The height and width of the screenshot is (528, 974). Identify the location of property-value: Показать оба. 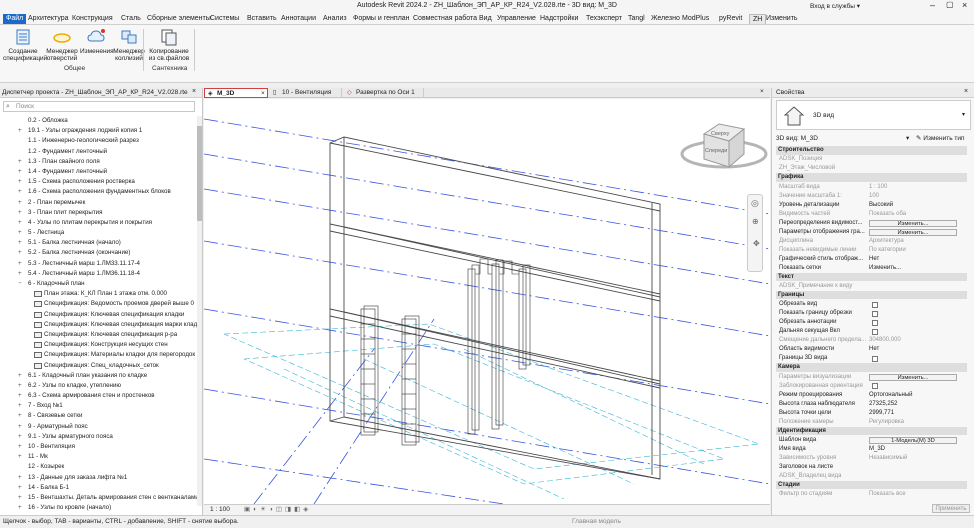
(887, 214).